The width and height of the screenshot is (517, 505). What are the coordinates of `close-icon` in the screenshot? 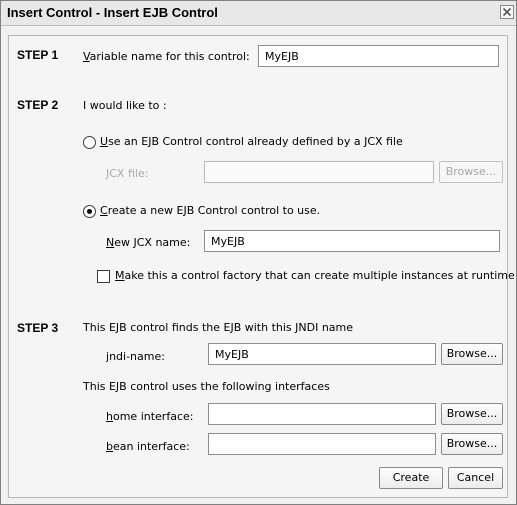 It's located at (507, 12).